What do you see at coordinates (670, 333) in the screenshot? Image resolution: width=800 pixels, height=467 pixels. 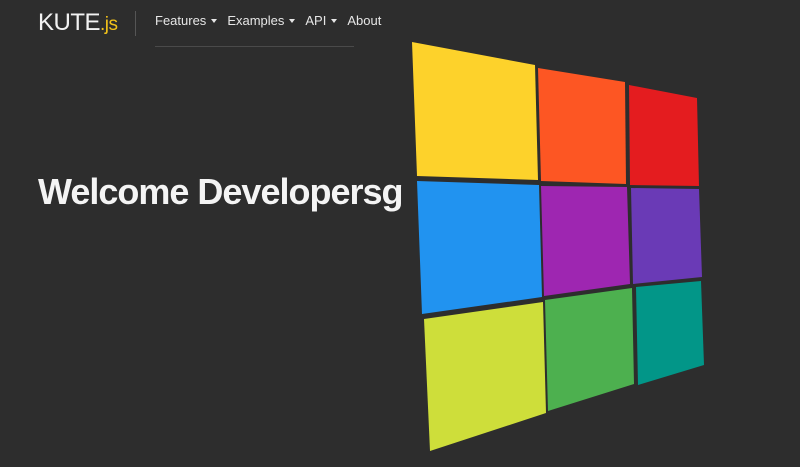 I see `tile-teal` at bounding box center [670, 333].